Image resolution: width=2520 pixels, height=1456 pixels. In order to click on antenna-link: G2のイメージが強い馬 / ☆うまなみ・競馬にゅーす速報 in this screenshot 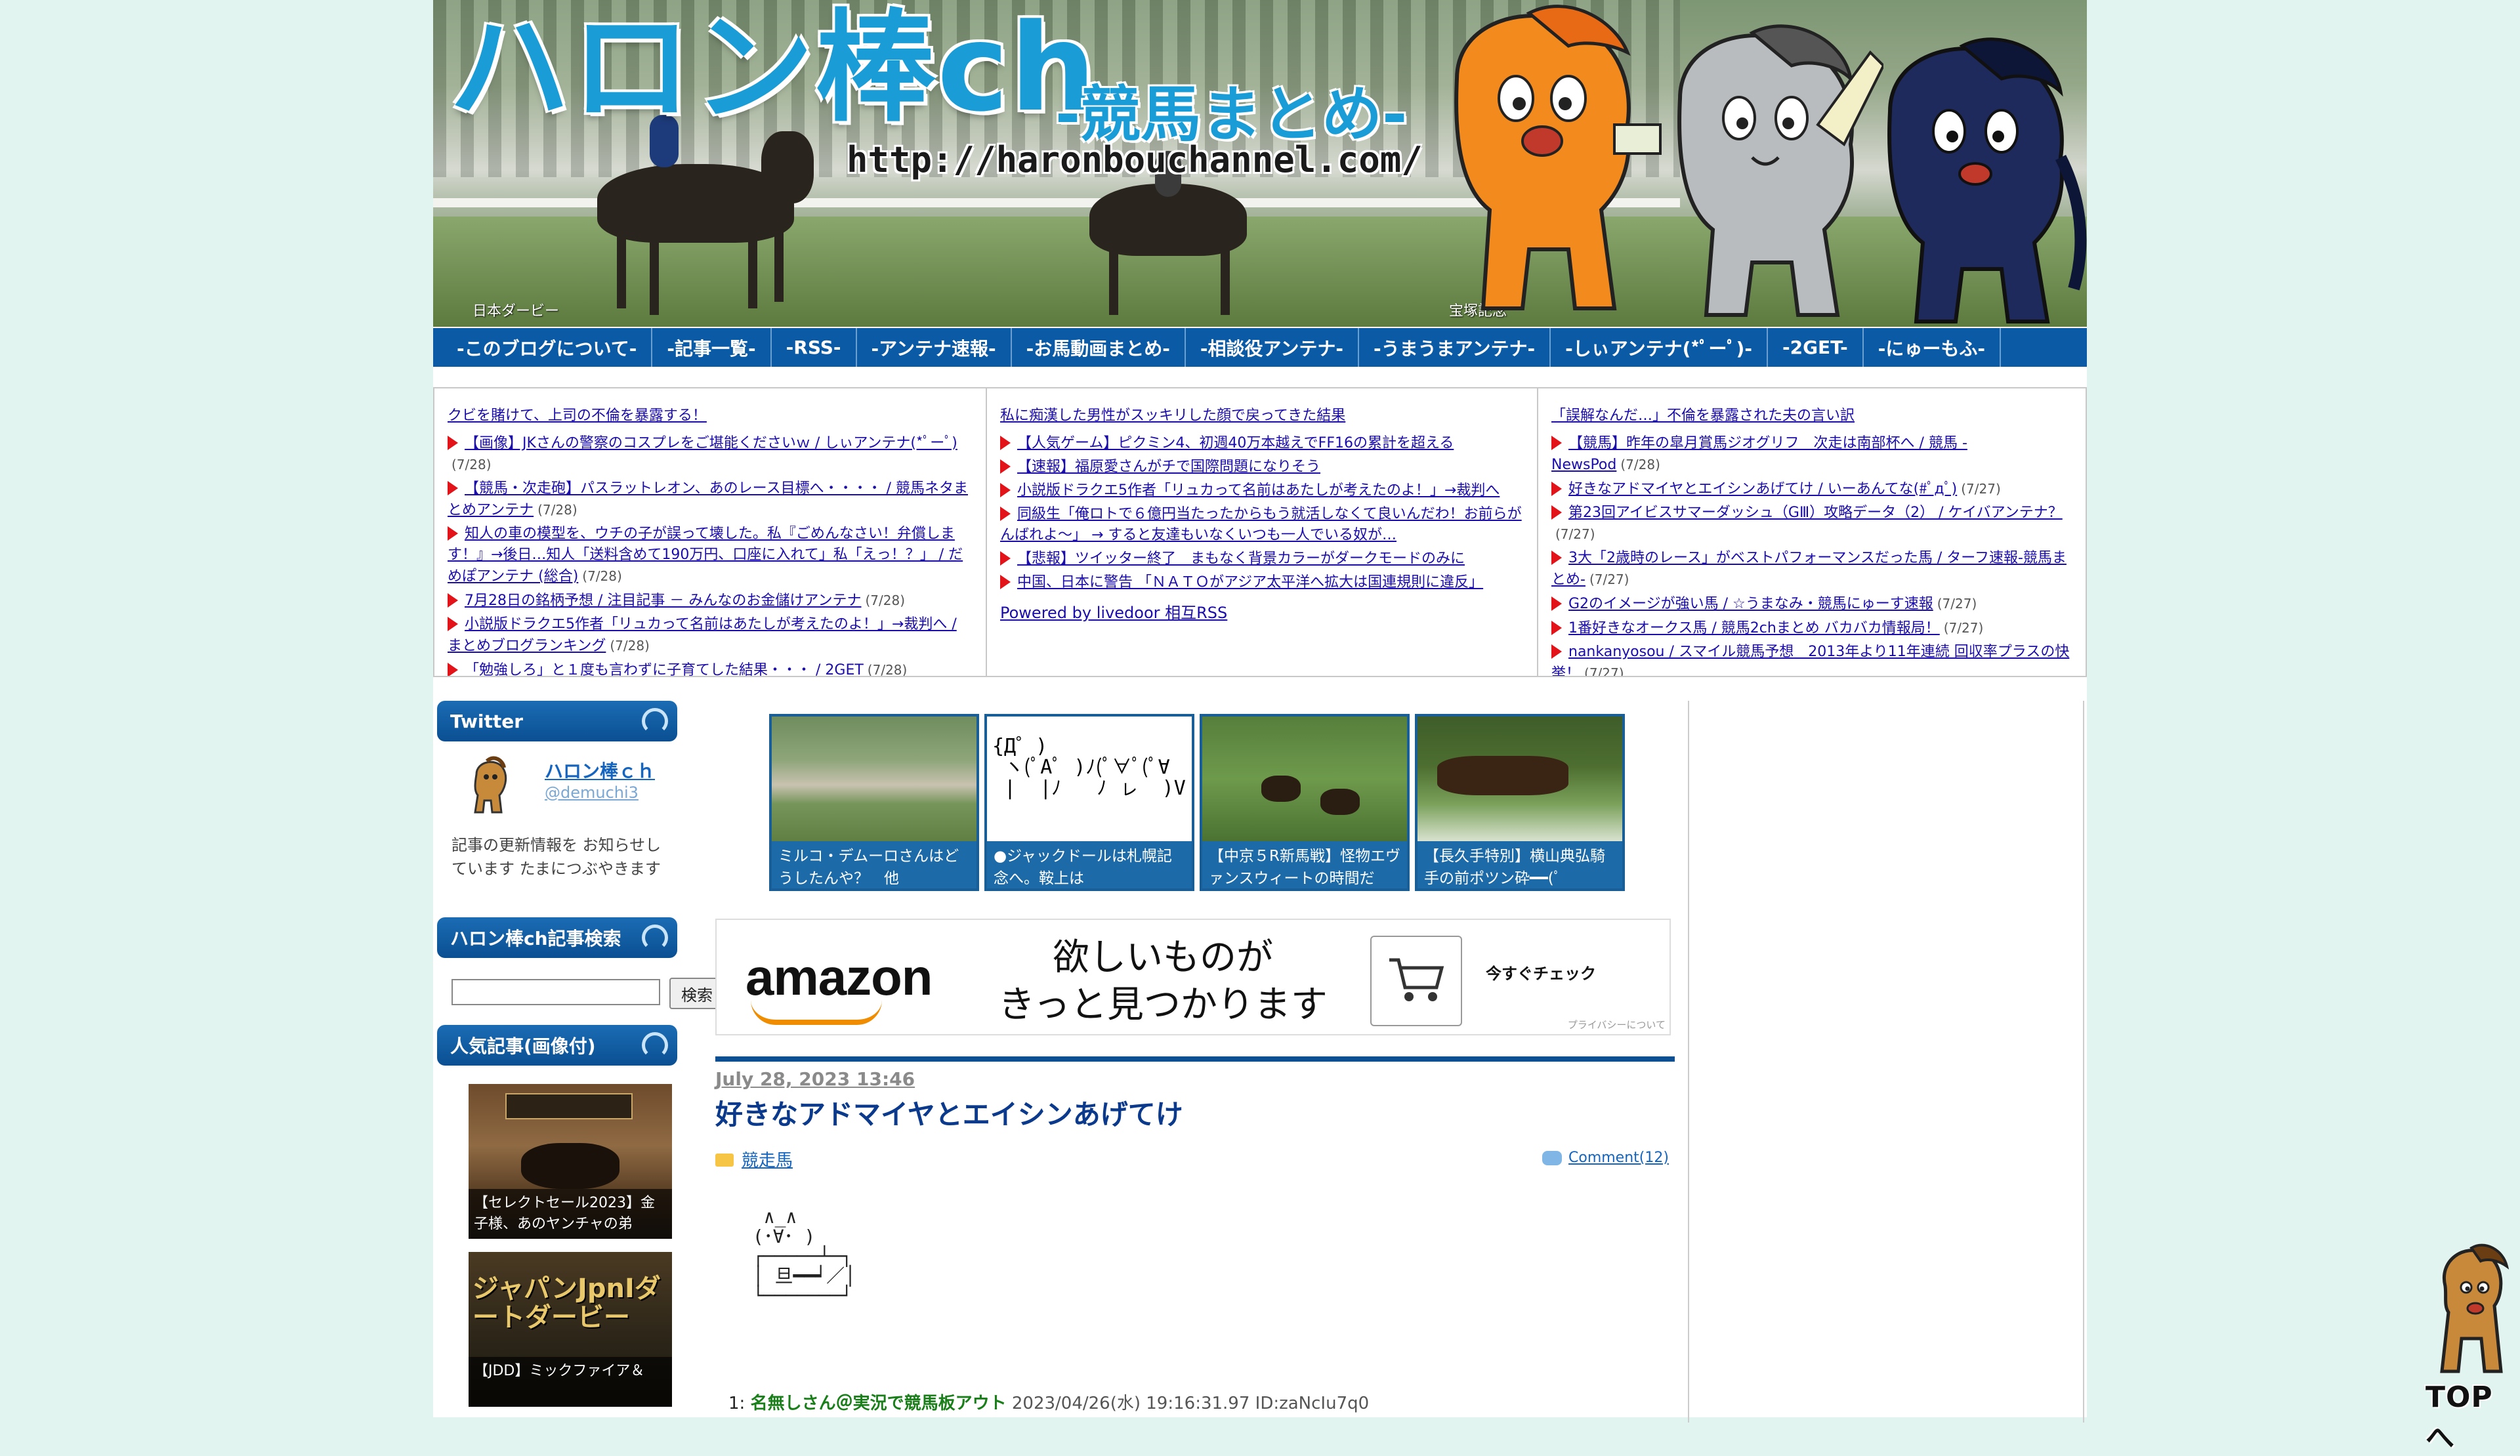, I will do `click(1750, 604)`.